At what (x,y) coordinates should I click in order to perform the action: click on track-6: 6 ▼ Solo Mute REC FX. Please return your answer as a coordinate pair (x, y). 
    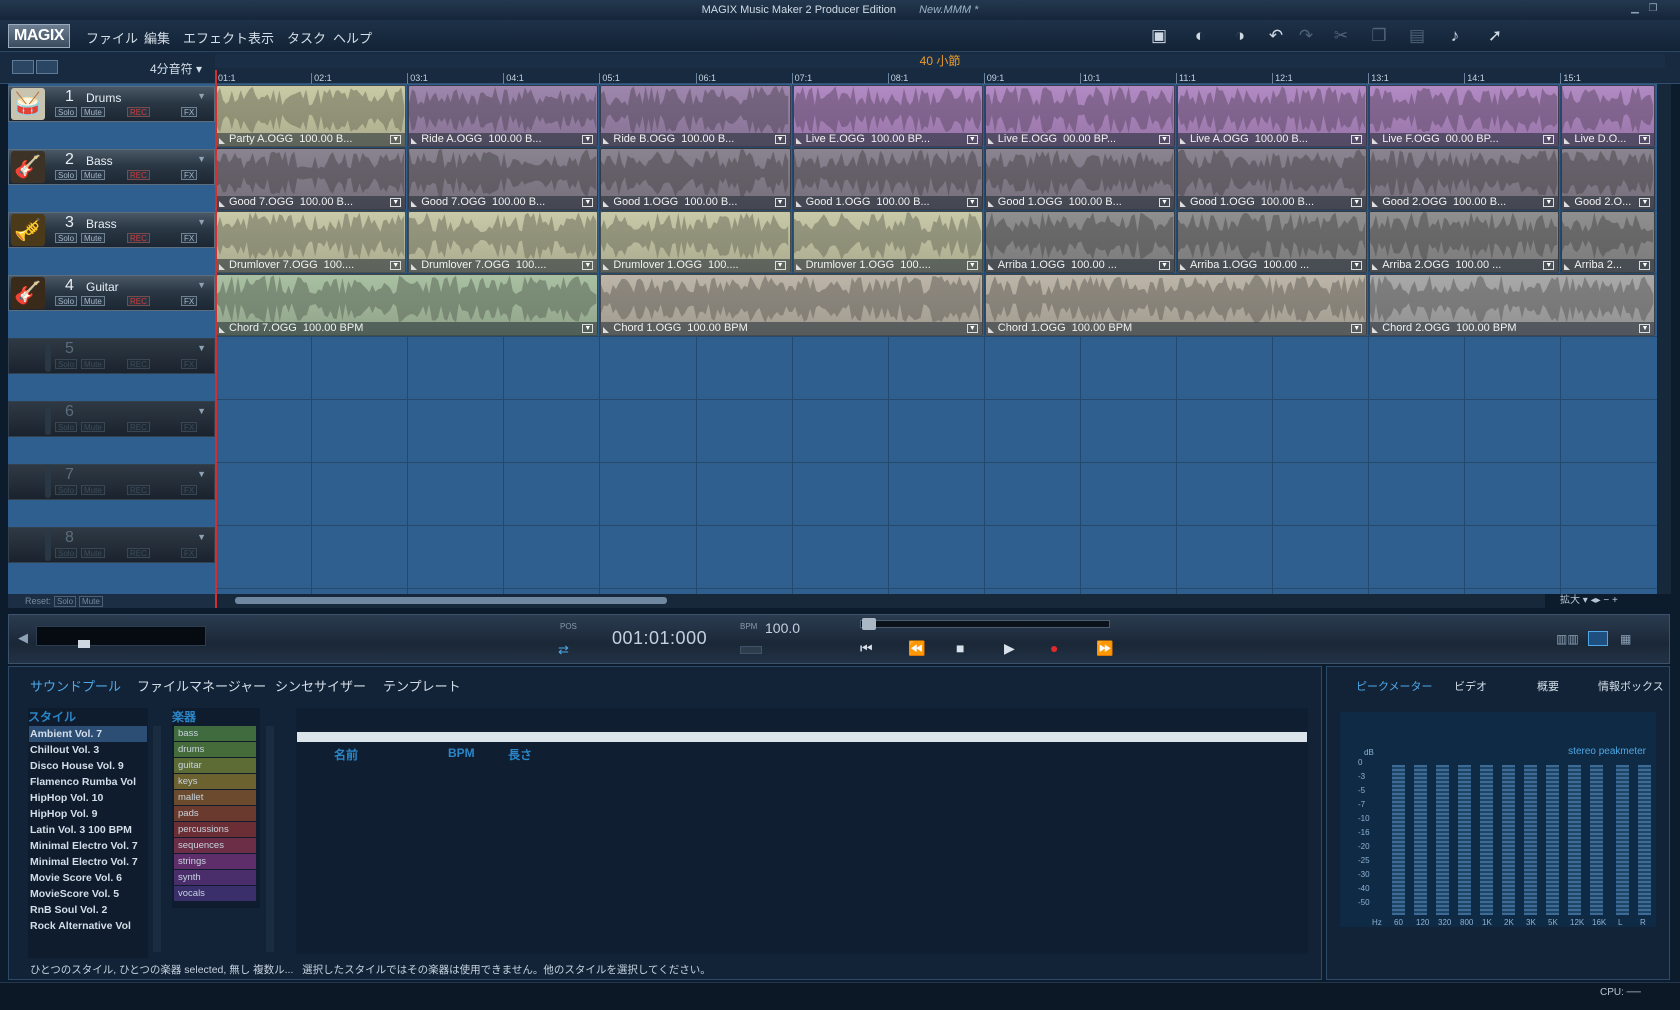
    Looking at the image, I should click on (111, 430).